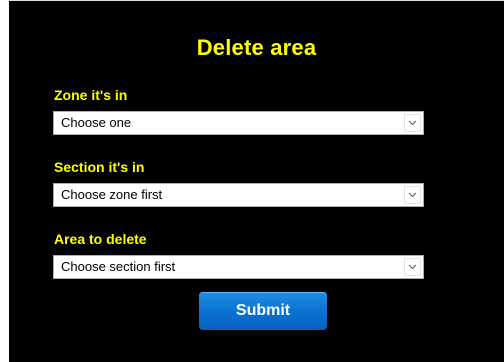 The height and width of the screenshot is (362, 504). What do you see at coordinates (118, 266) in the screenshot?
I see `area-select-value: Choose section first` at bounding box center [118, 266].